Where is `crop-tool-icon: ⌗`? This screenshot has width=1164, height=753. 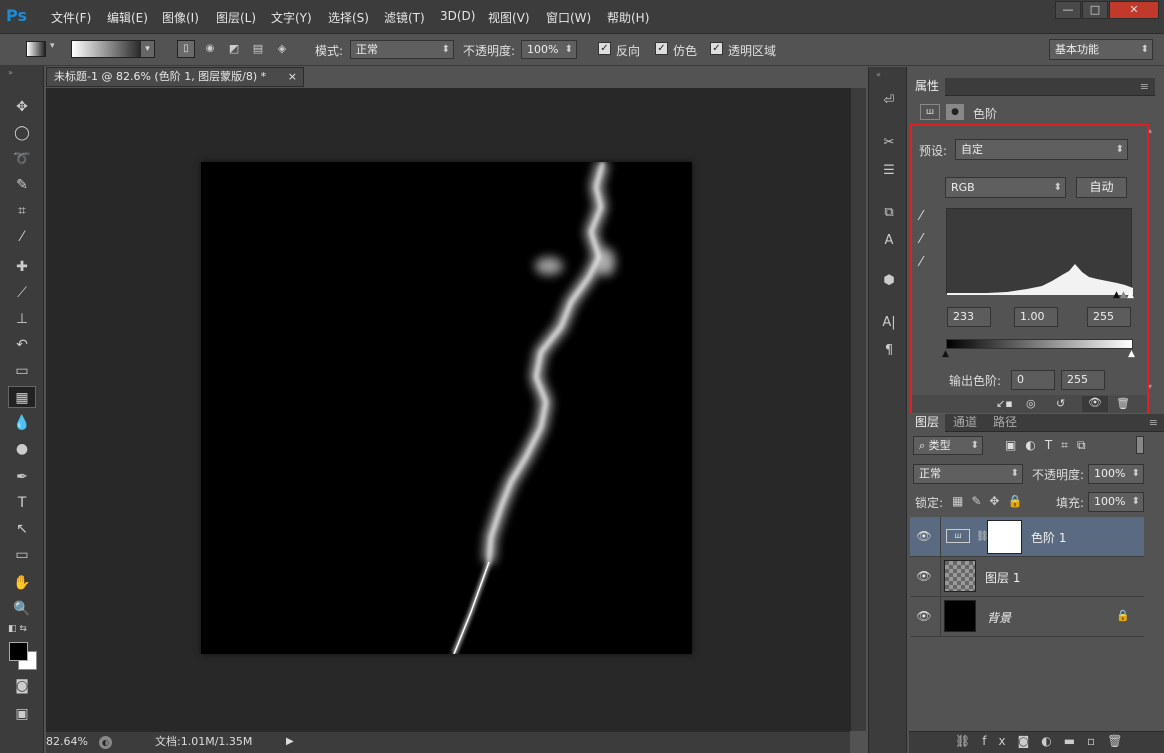 crop-tool-icon: ⌗ is located at coordinates (22, 211).